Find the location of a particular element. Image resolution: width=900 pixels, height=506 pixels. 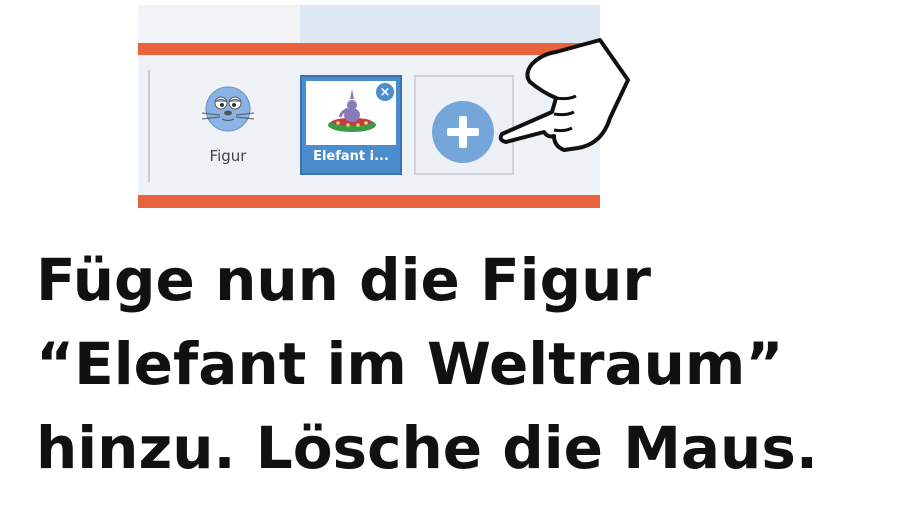

instruction-line-3: hinzu. Lösche die Maus. is located at coordinates (427, 448).